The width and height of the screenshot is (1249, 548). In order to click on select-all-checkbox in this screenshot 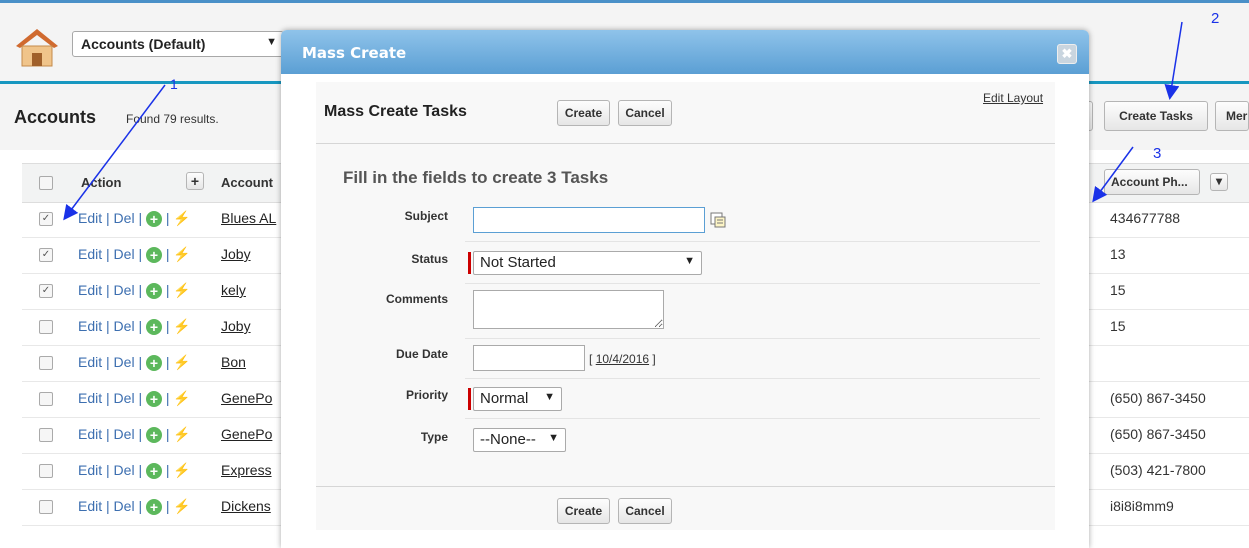, I will do `click(46, 183)`.